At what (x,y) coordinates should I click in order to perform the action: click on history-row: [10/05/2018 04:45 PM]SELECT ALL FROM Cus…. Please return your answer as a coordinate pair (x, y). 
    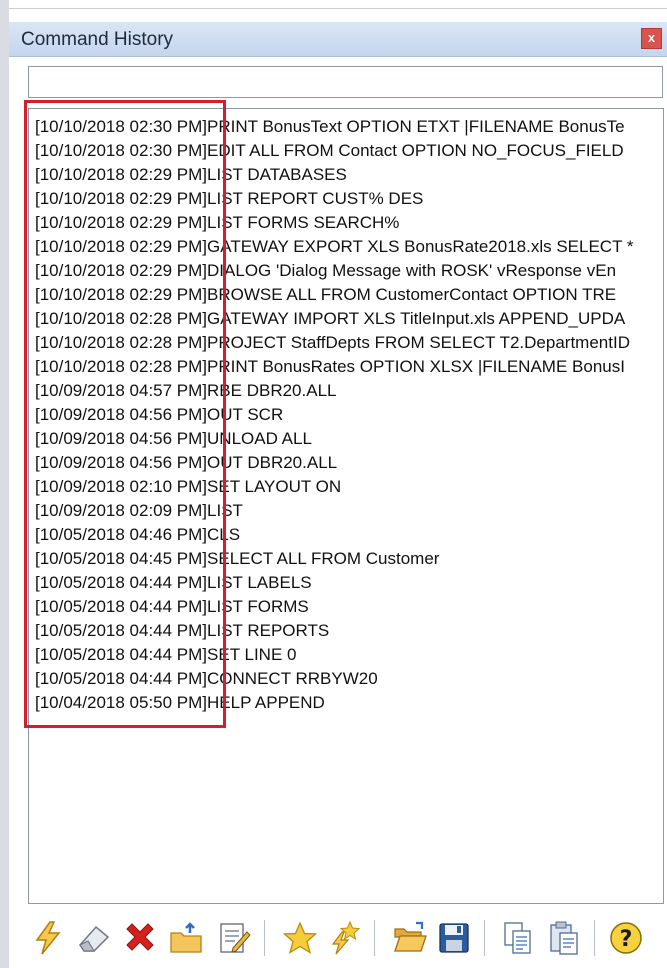
    Looking at the image, I should click on (334, 559).